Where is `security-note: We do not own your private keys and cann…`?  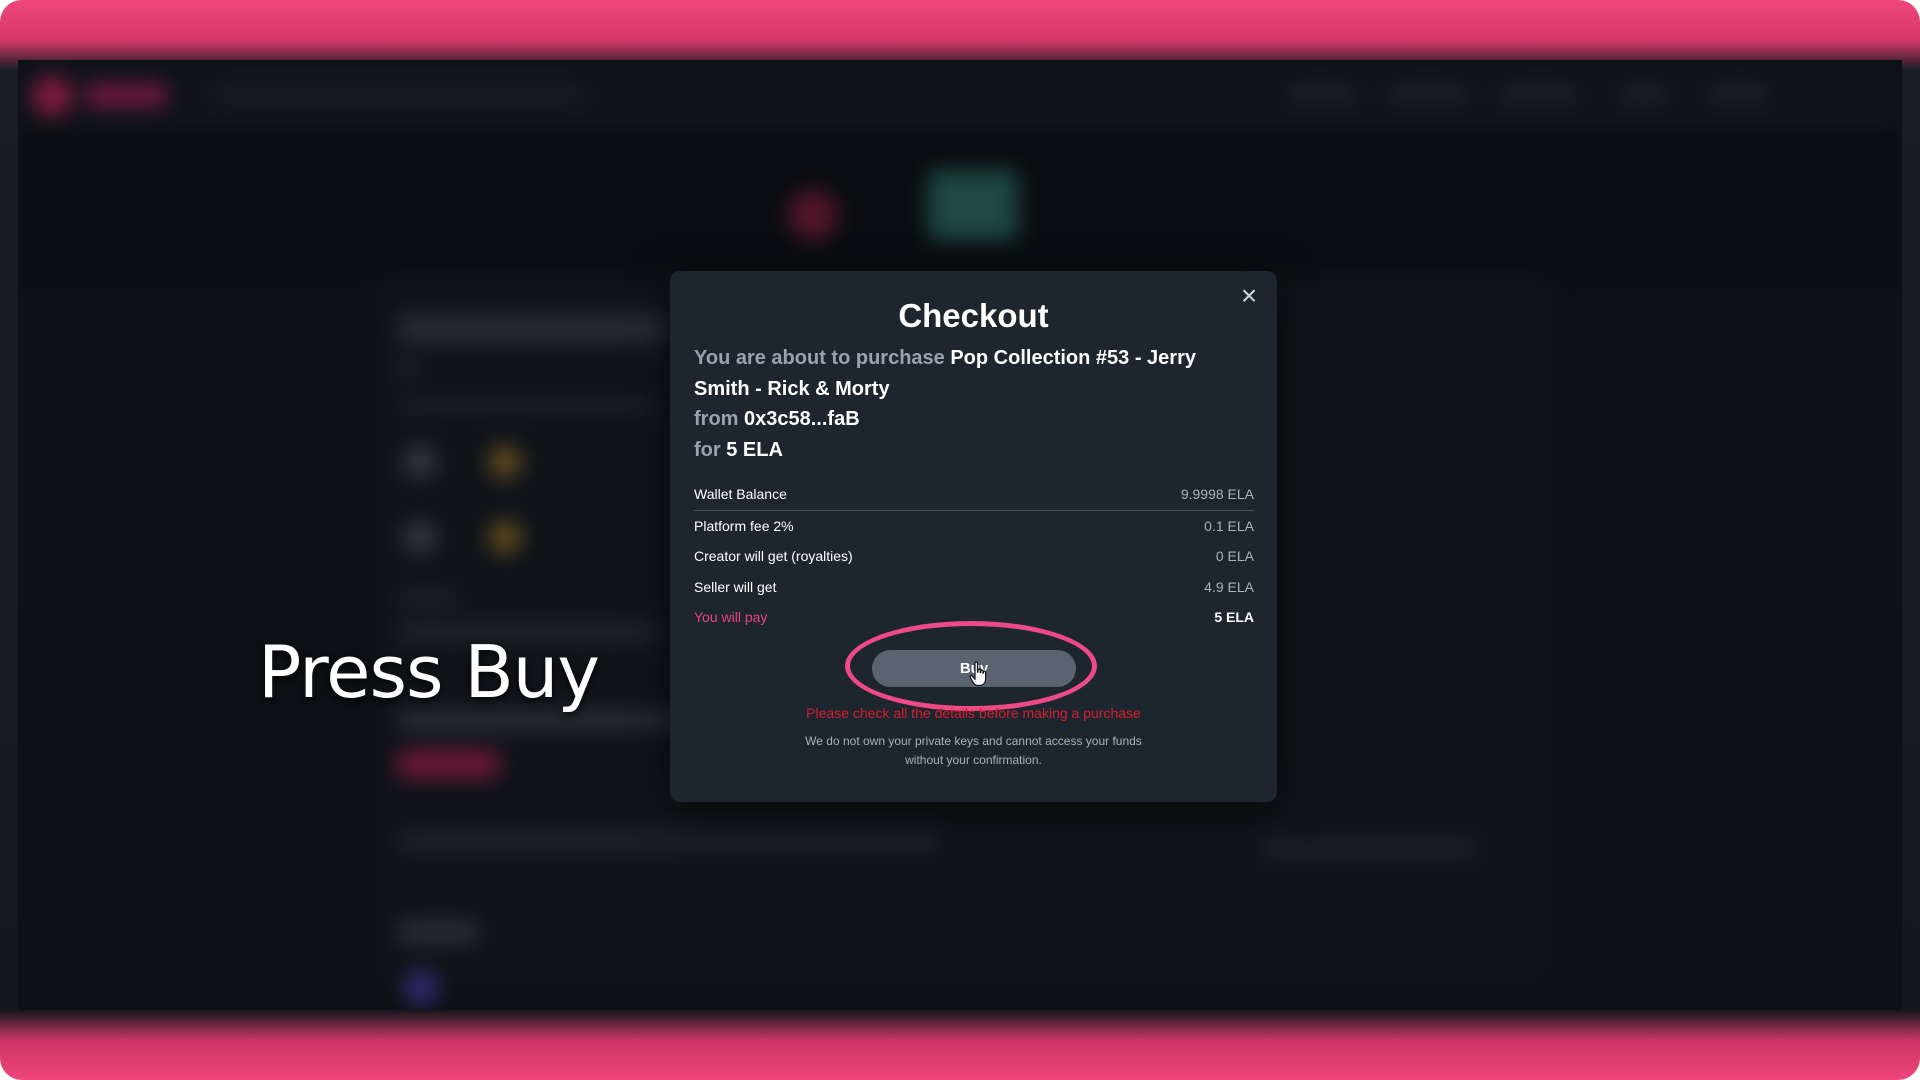
security-note: We do not own your private keys and cann… is located at coordinates (973, 750).